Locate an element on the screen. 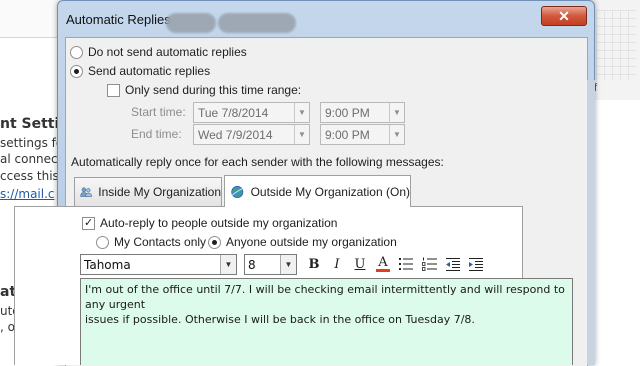  people-icon is located at coordinates (86, 192).